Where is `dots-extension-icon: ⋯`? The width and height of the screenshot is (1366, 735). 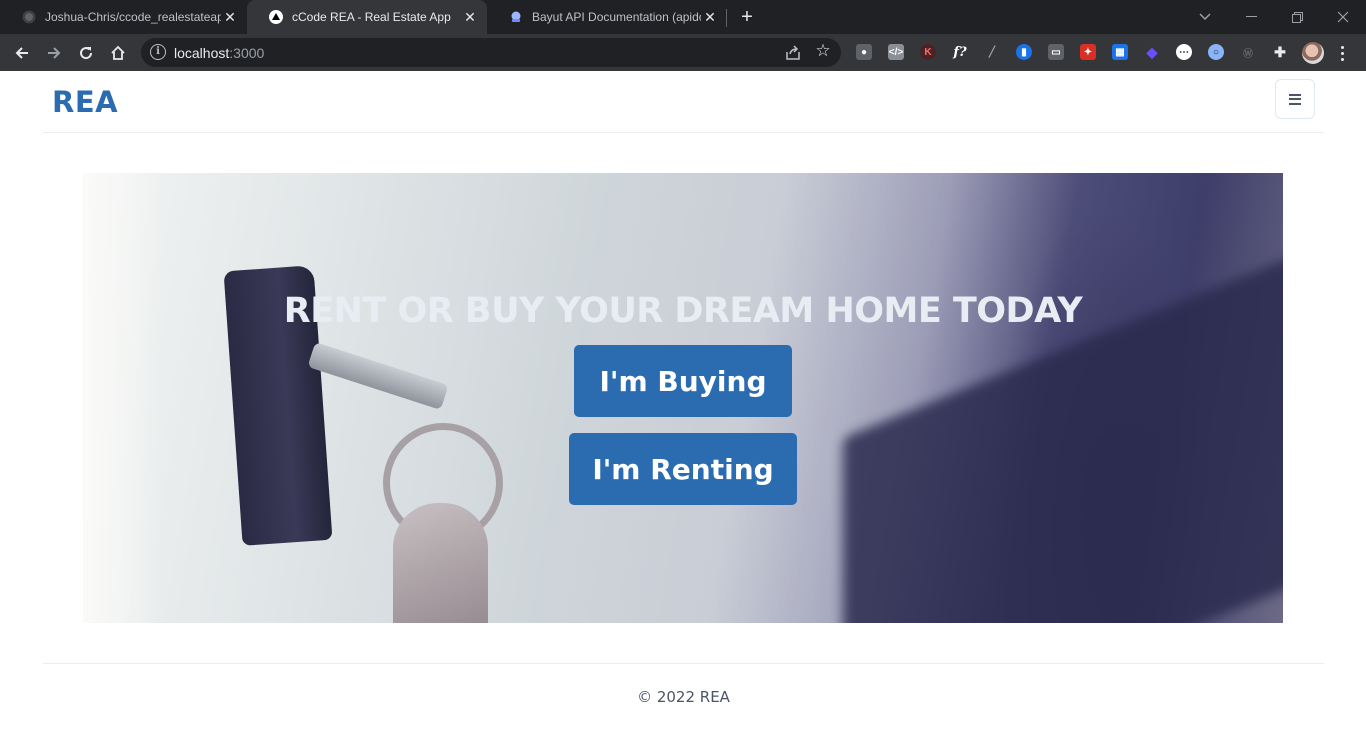
dots-extension-icon: ⋯ is located at coordinates (1184, 52).